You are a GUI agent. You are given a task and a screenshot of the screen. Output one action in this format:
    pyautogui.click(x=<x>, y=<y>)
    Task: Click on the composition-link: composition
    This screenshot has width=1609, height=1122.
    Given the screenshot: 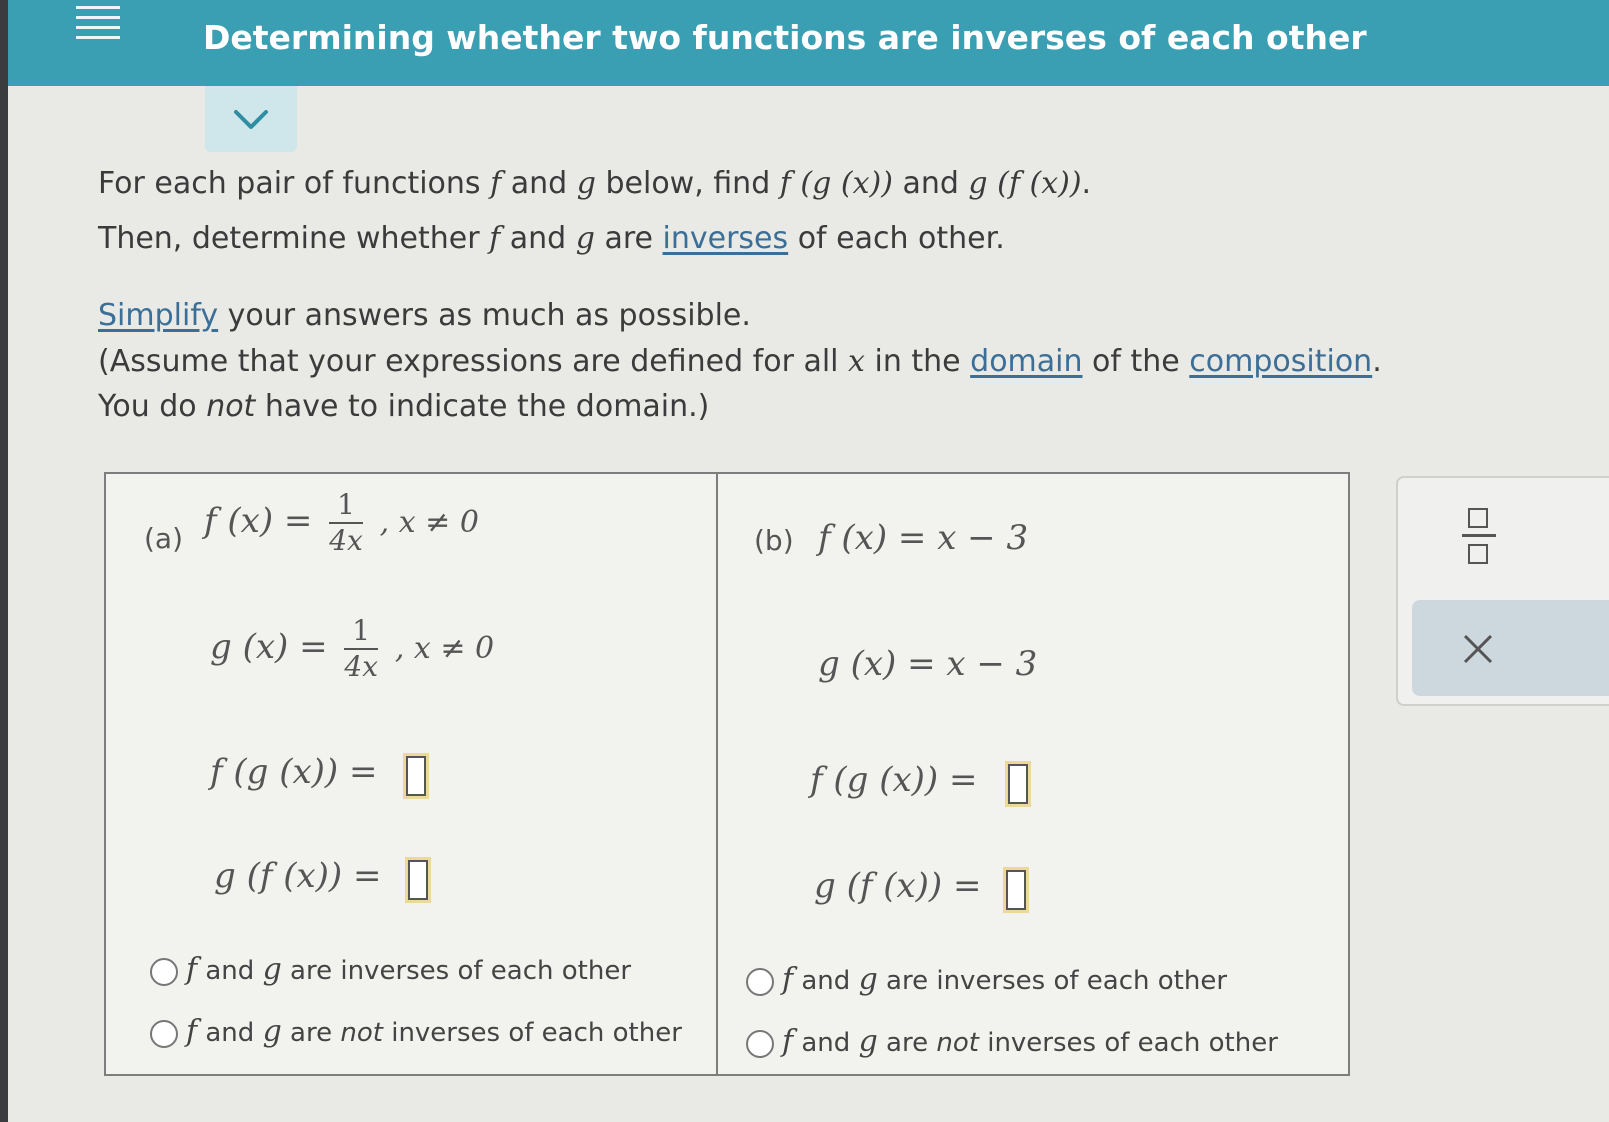 What is the action you would take?
    pyautogui.click(x=1280, y=361)
    